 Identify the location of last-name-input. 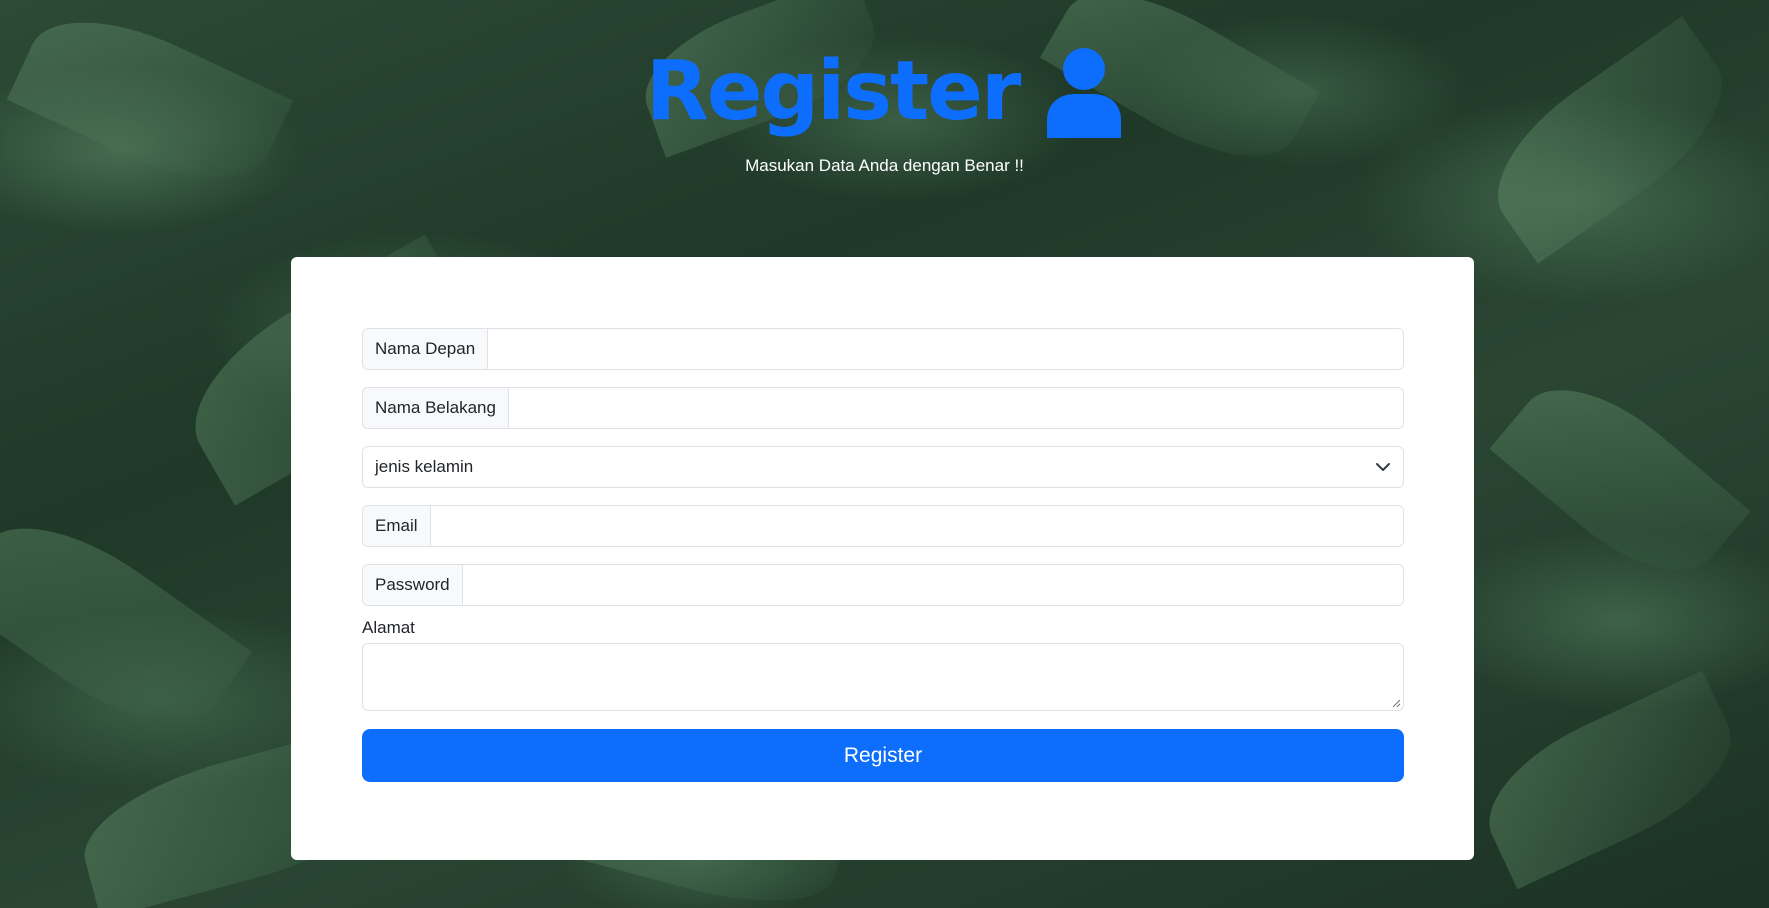
(955, 408).